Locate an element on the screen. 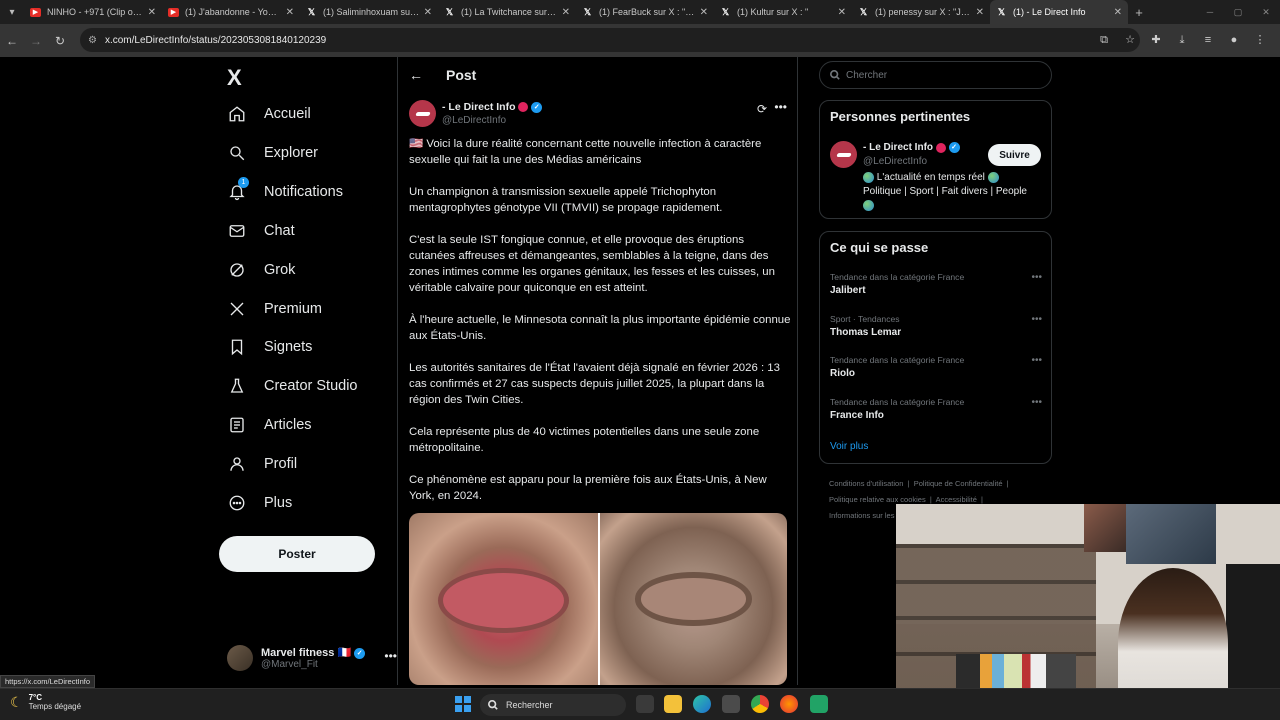 This screenshot has height=720, width=1280. close-window-icon: ✕ is located at coordinates (1266, 12).